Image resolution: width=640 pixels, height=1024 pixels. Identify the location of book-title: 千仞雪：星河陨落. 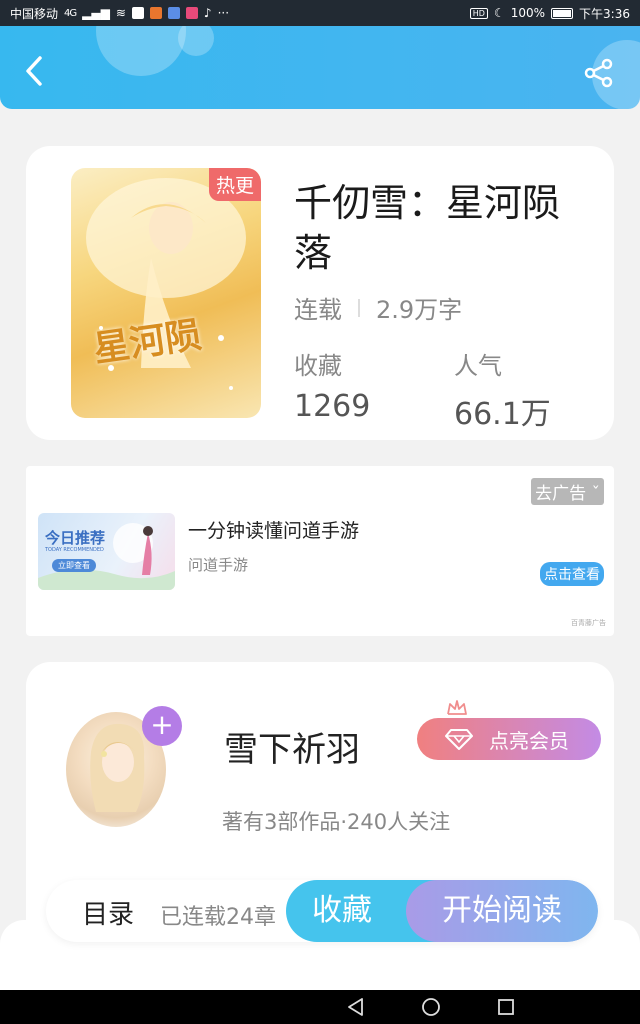
(427, 228).